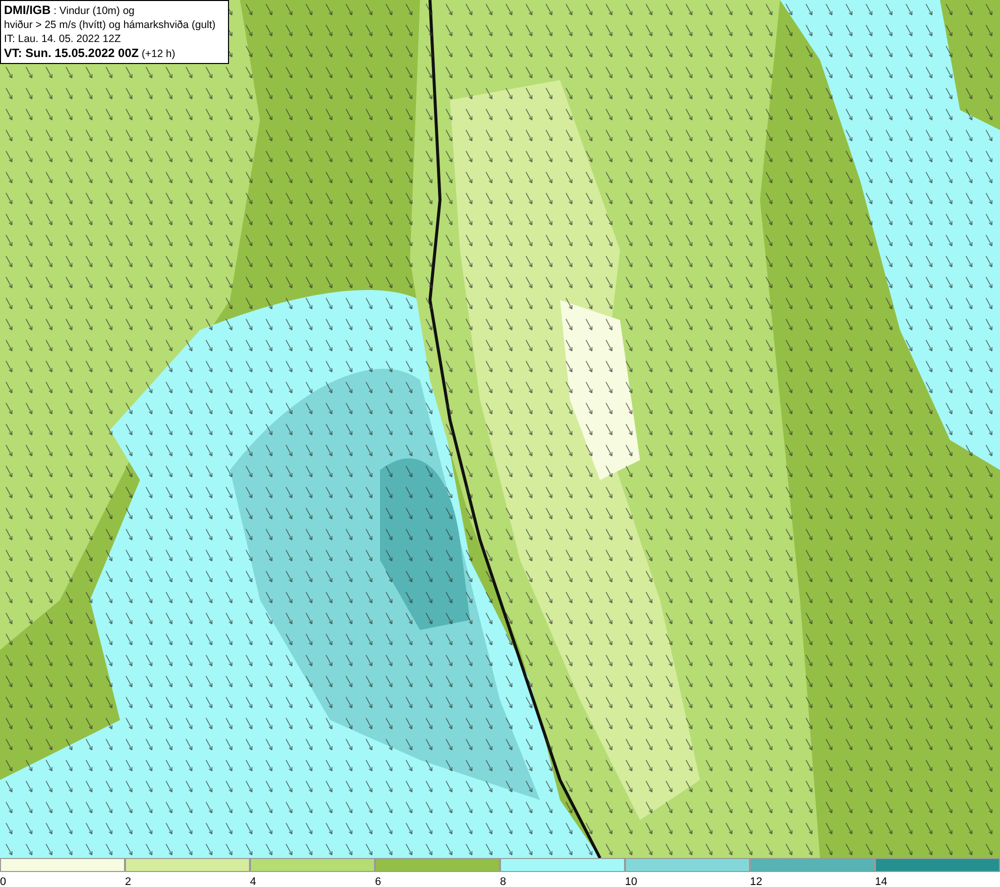 The width and height of the screenshot is (1000, 887). I want to click on legend-label: 4, so click(253, 881).